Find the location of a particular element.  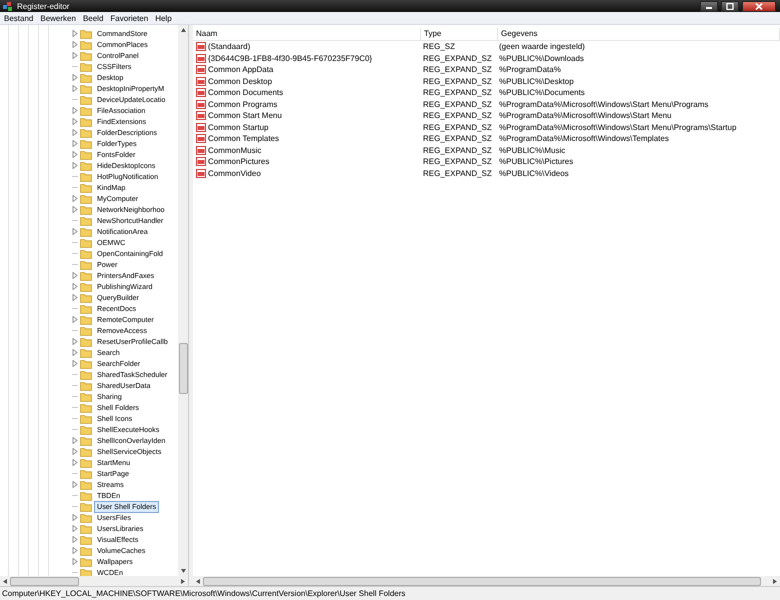

value-name: CommonPictures is located at coordinates (239, 161).